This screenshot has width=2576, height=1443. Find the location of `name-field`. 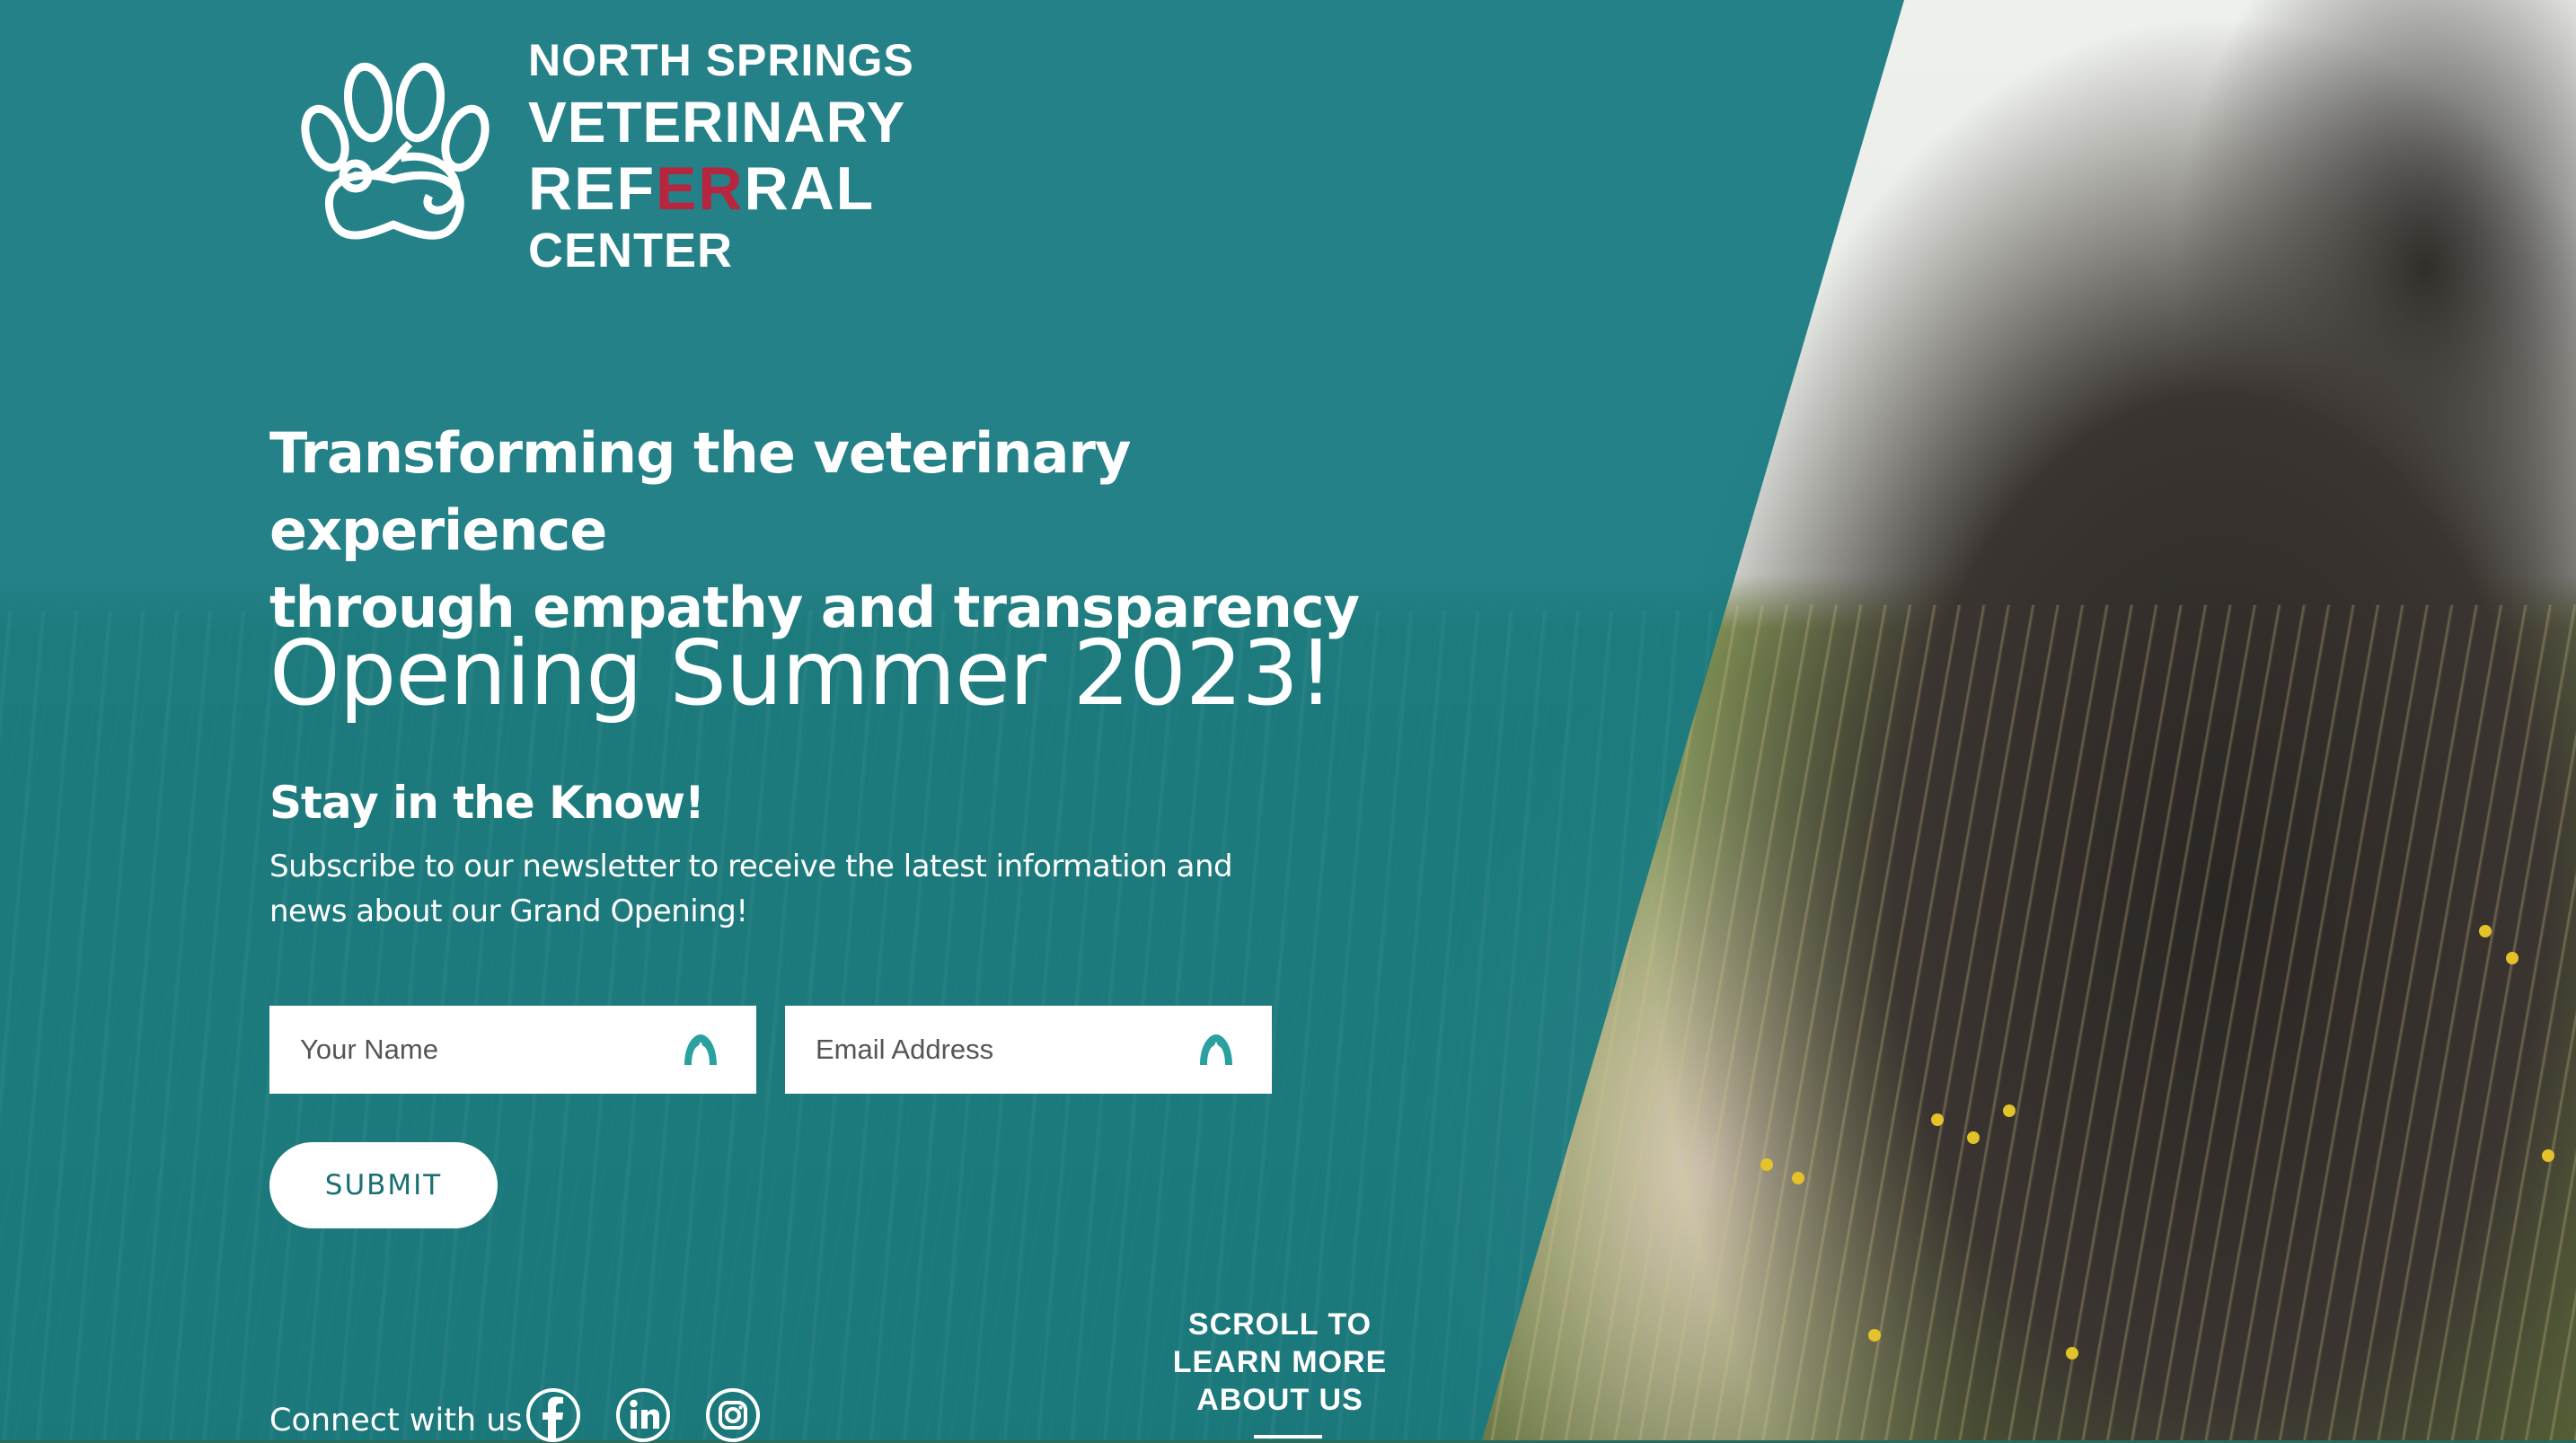

name-field is located at coordinates (512, 1050).